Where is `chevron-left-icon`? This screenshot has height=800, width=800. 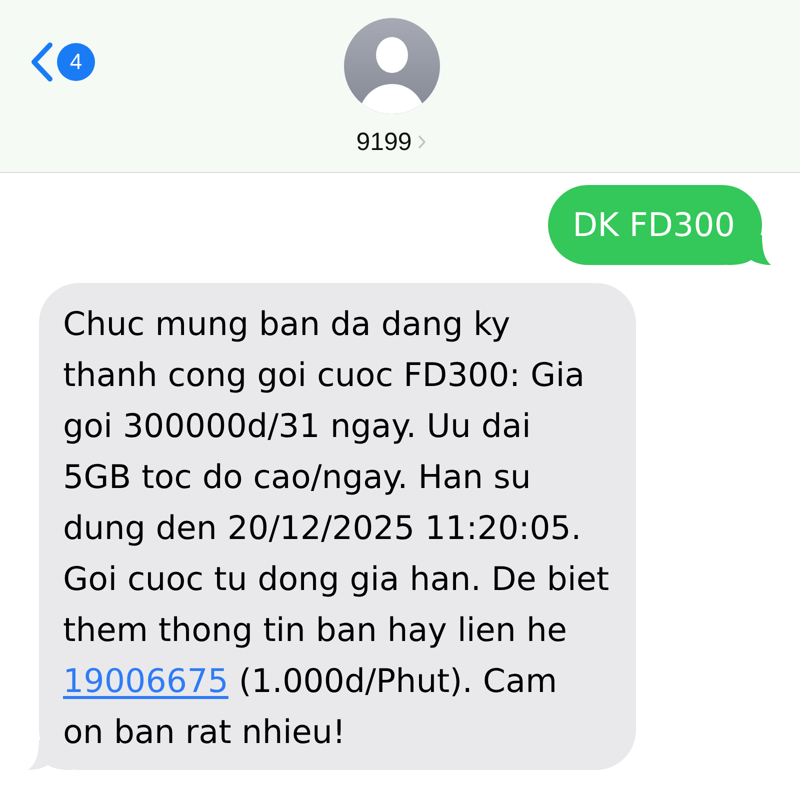 chevron-left-icon is located at coordinates (42, 62).